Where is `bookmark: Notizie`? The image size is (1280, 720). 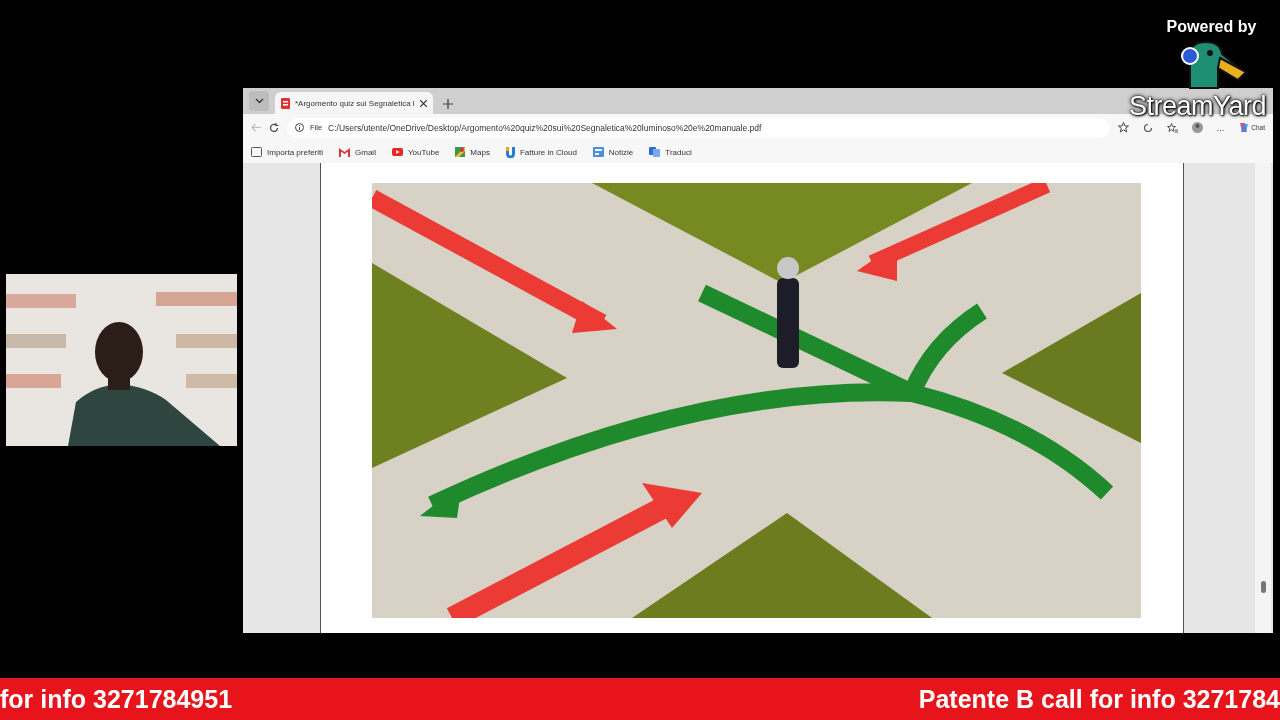
bookmark: Notizie is located at coordinates (613, 152).